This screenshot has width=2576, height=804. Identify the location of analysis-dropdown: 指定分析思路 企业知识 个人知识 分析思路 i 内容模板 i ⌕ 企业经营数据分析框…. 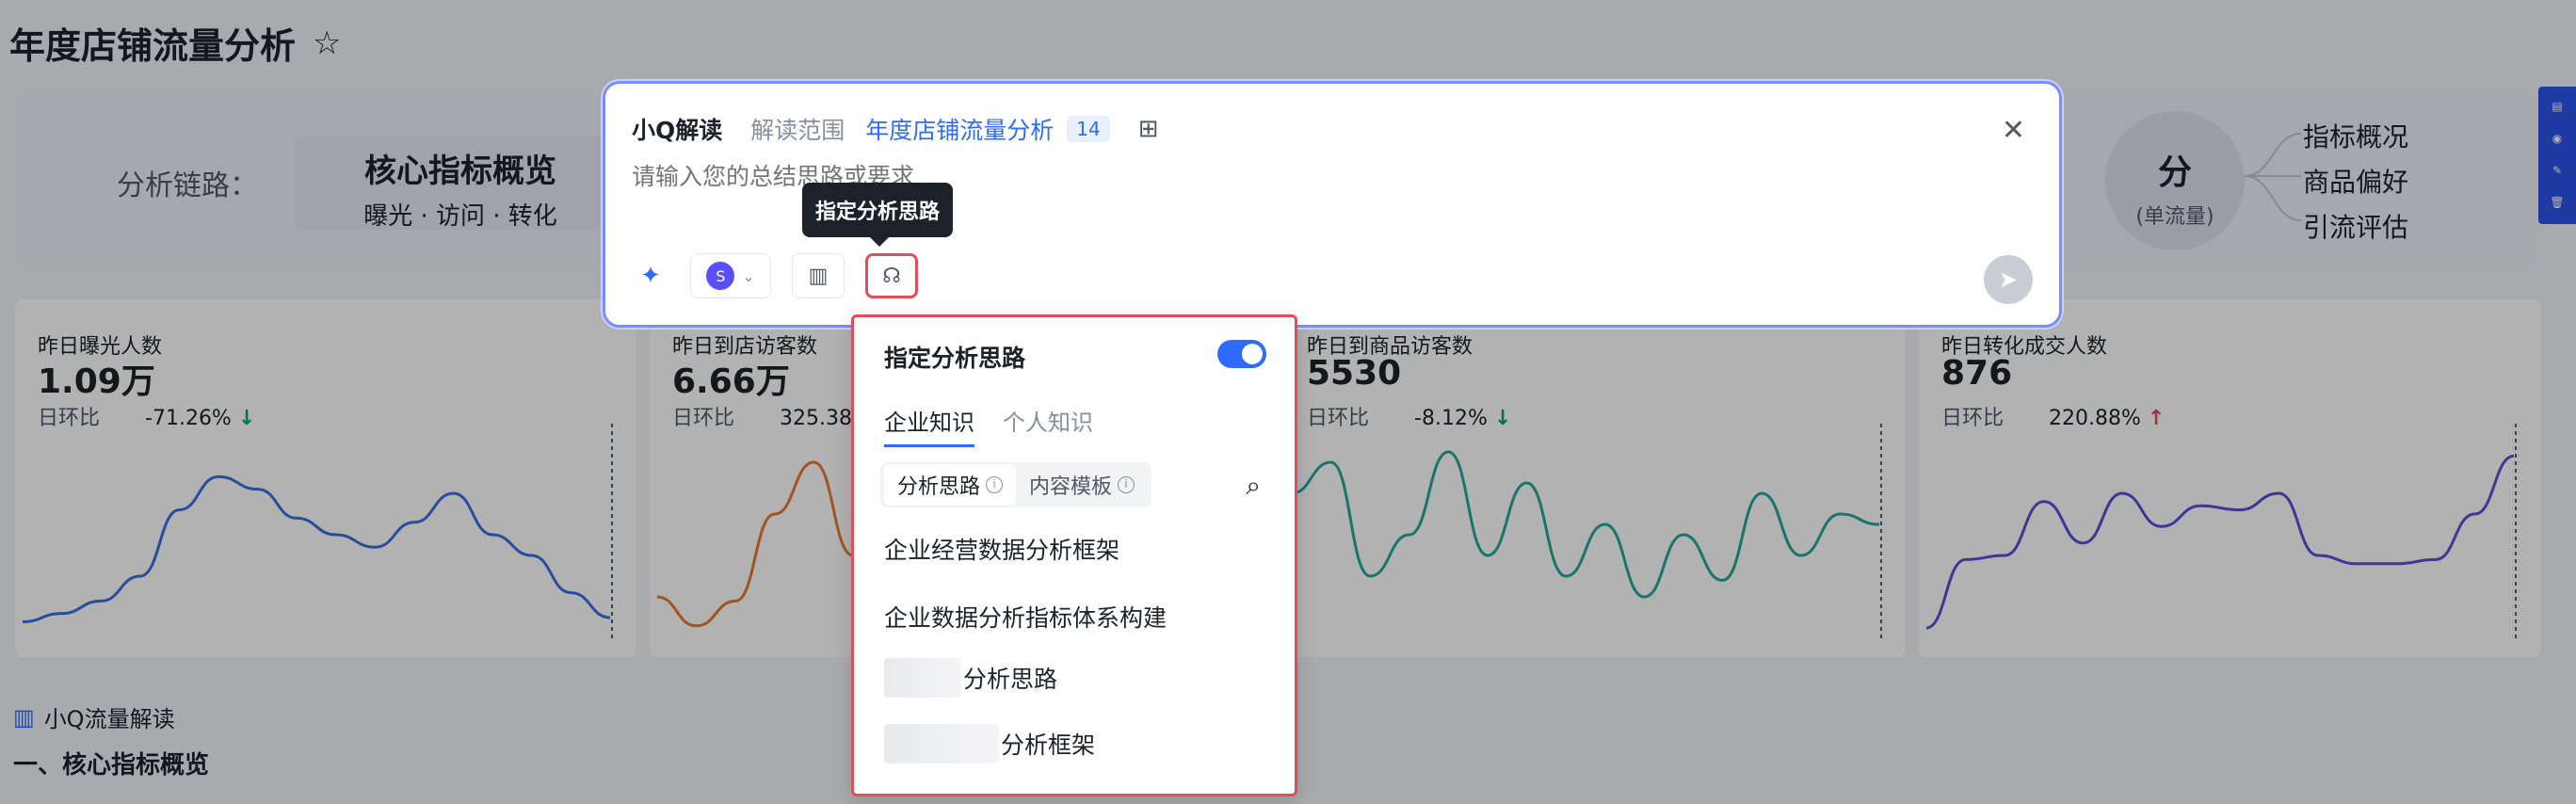
(1074, 555).